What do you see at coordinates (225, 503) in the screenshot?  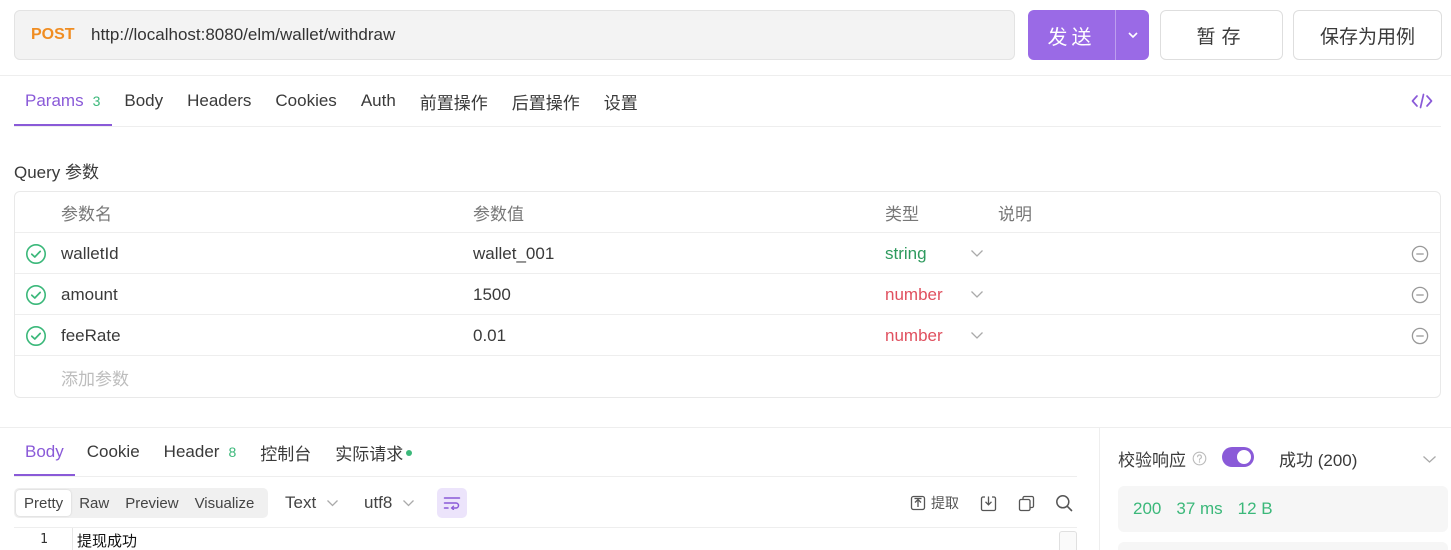 I see `format-visualize: Visualize` at bounding box center [225, 503].